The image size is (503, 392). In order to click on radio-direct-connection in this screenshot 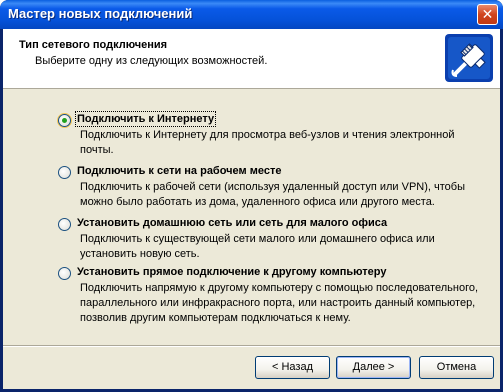, I will do `click(64, 273)`.